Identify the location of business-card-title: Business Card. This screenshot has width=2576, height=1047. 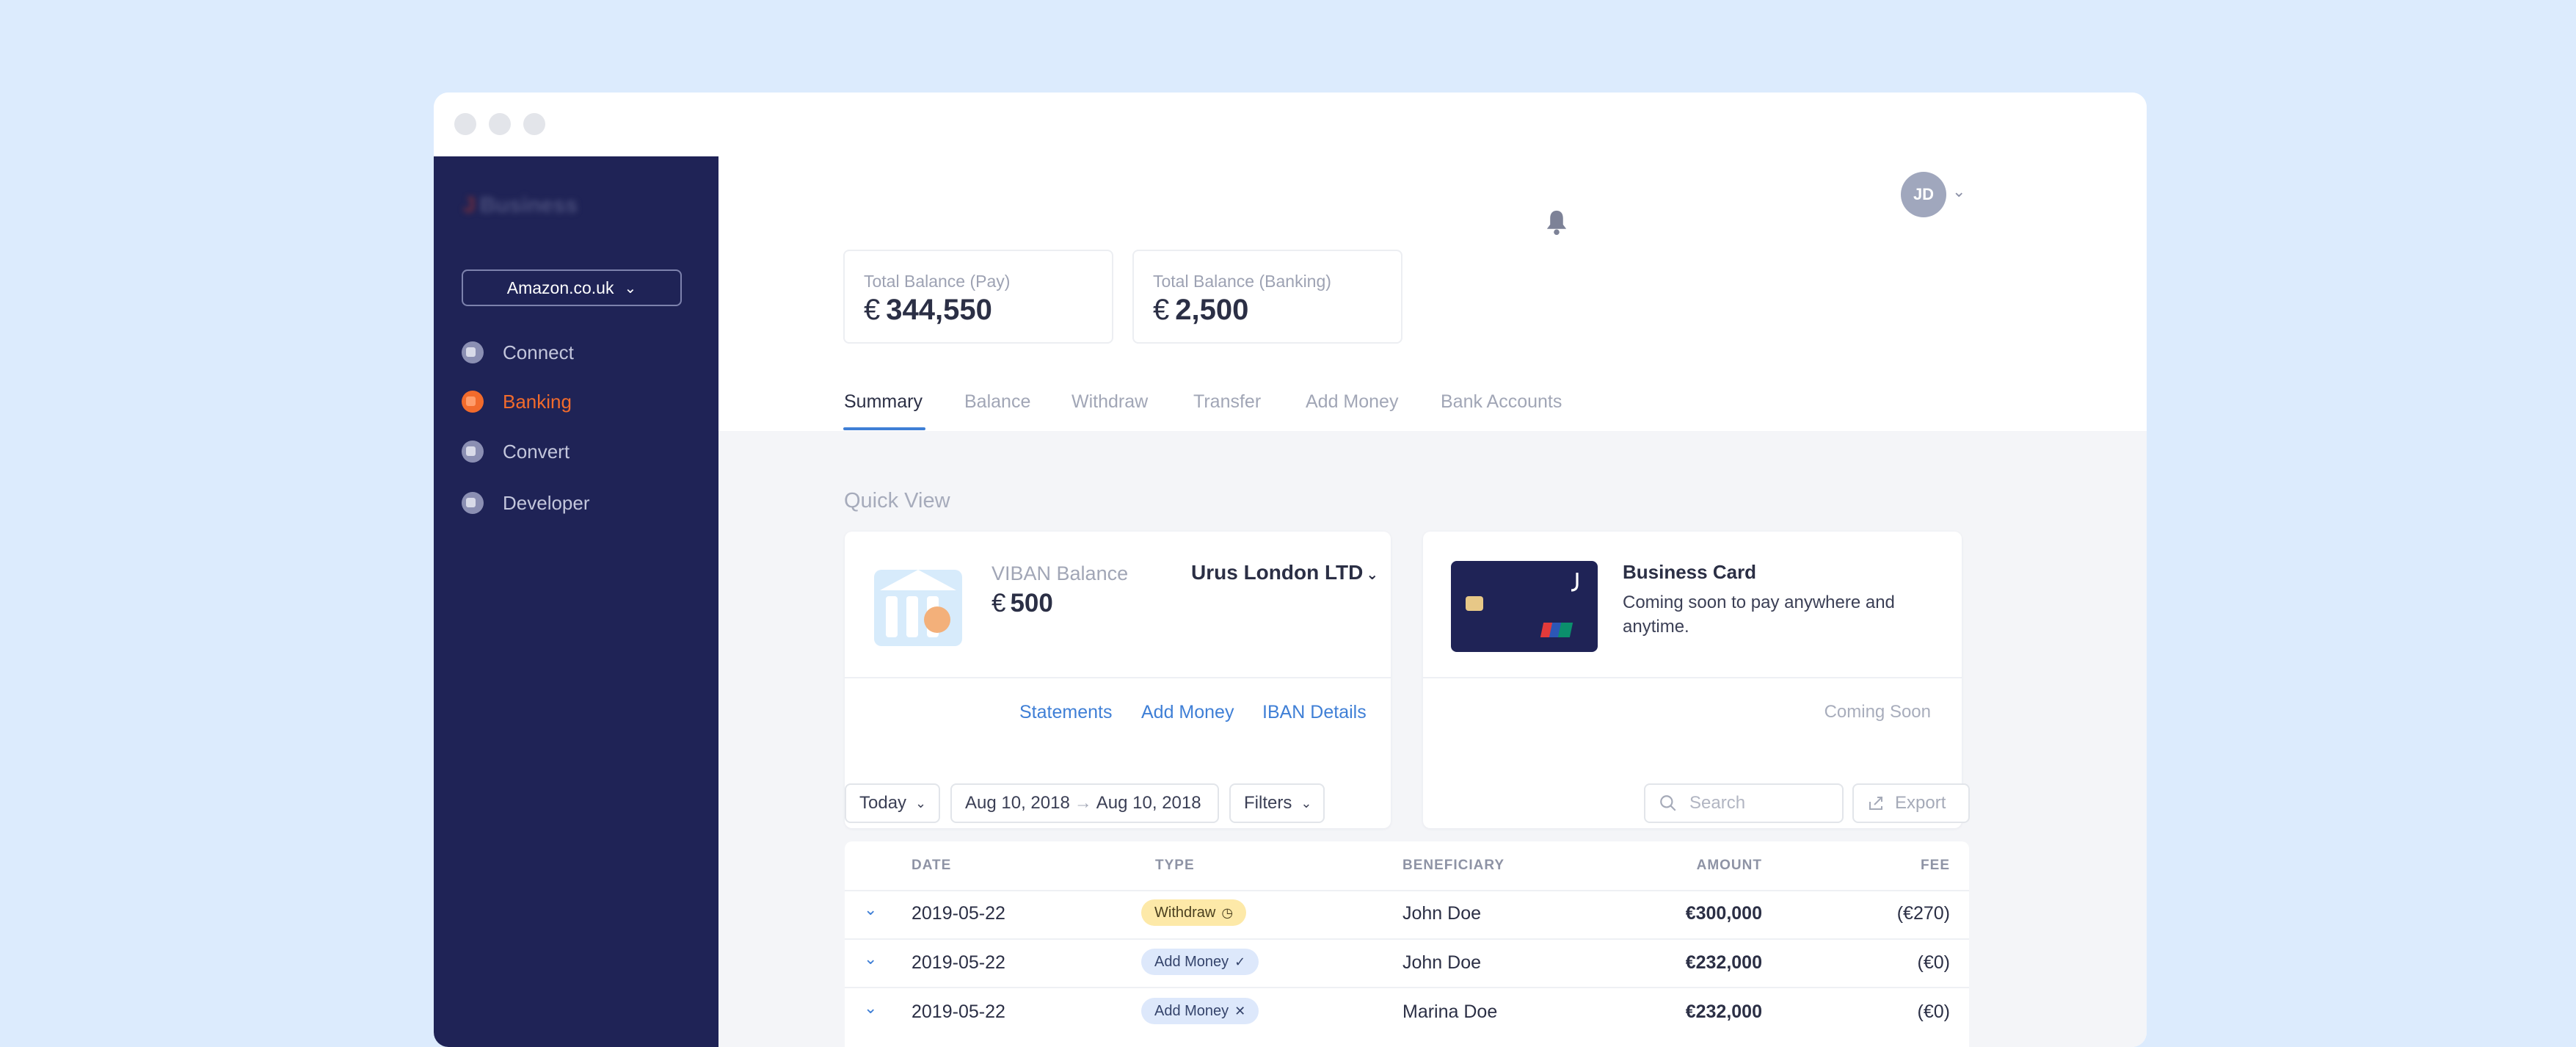
(1690, 572).